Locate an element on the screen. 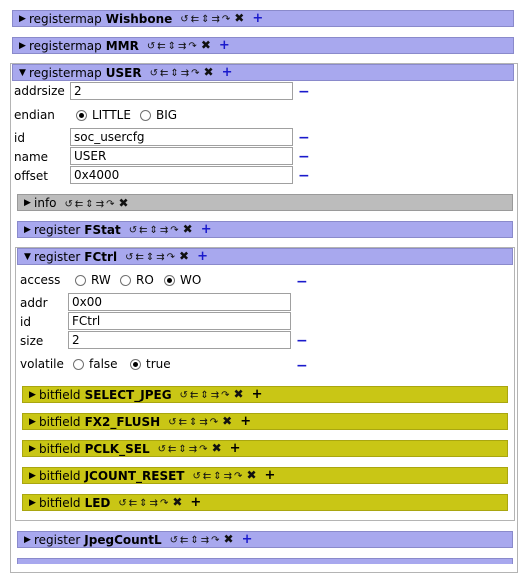 The width and height of the screenshot is (528, 573). register-jpegcountl-header: ▶ register JpegCountL ↺⇇⇕⇉↷ ✖ + is located at coordinates (265, 539).